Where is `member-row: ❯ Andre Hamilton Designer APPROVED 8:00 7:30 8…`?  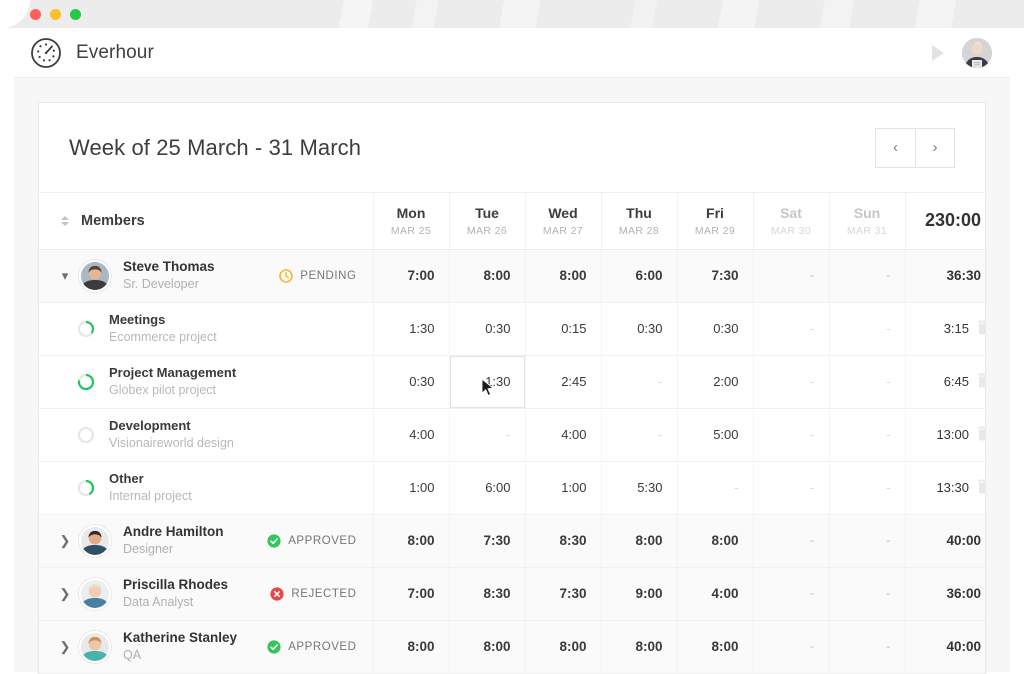
member-row: ❯ Andre Hamilton Designer APPROVED 8:00 7:30 8… is located at coordinates (512, 541).